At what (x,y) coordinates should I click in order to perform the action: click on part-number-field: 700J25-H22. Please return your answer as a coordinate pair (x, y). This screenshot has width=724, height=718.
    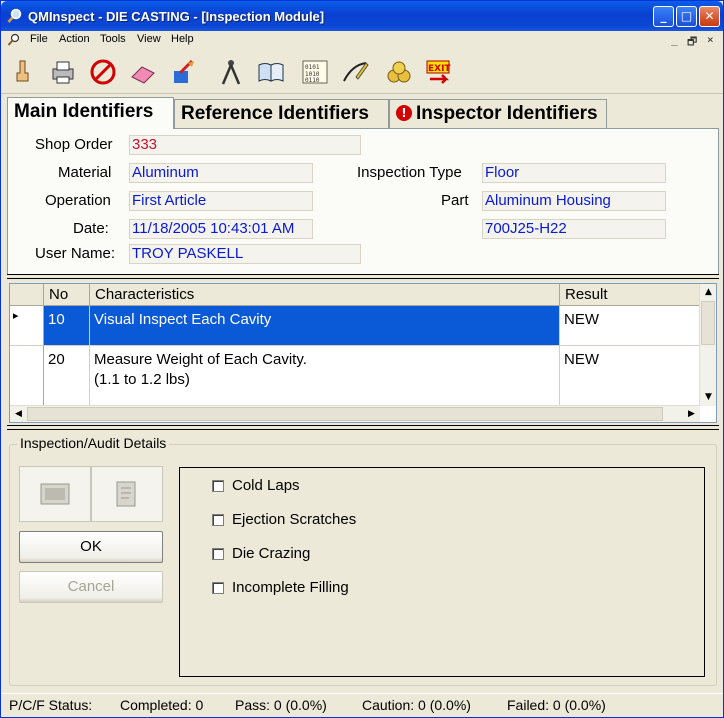
    Looking at the image, I should click on (574, 229).